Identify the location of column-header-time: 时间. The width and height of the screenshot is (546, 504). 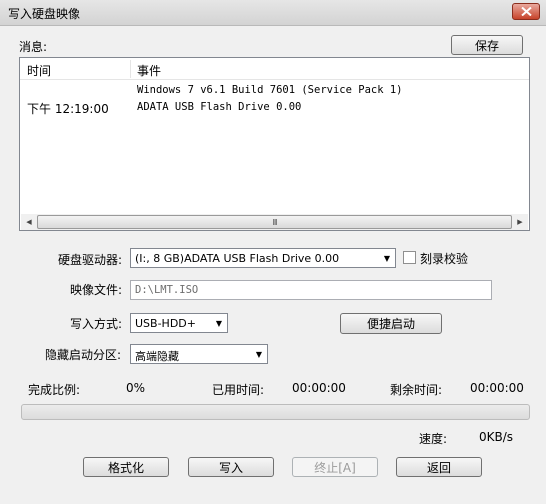
(39, 70).